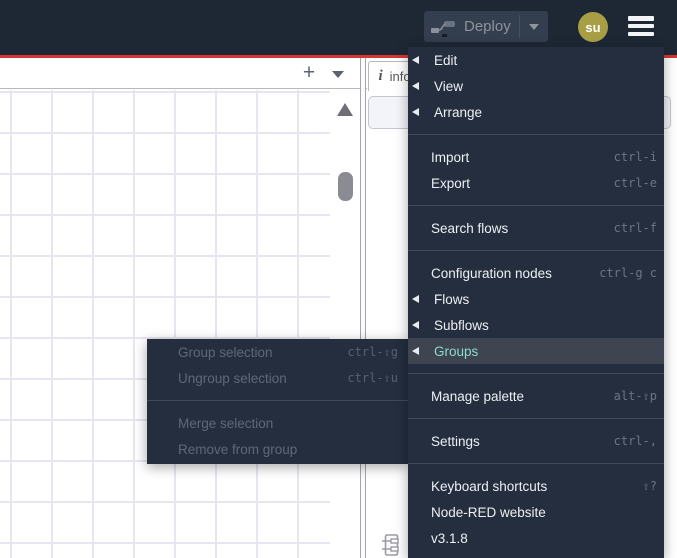 This screenshot has width=677, height=558. What do you see at coordinates (536, 325) in the screenshot?
I see `menu-item-subflows: Subflows` at bounding box center [536, 325].